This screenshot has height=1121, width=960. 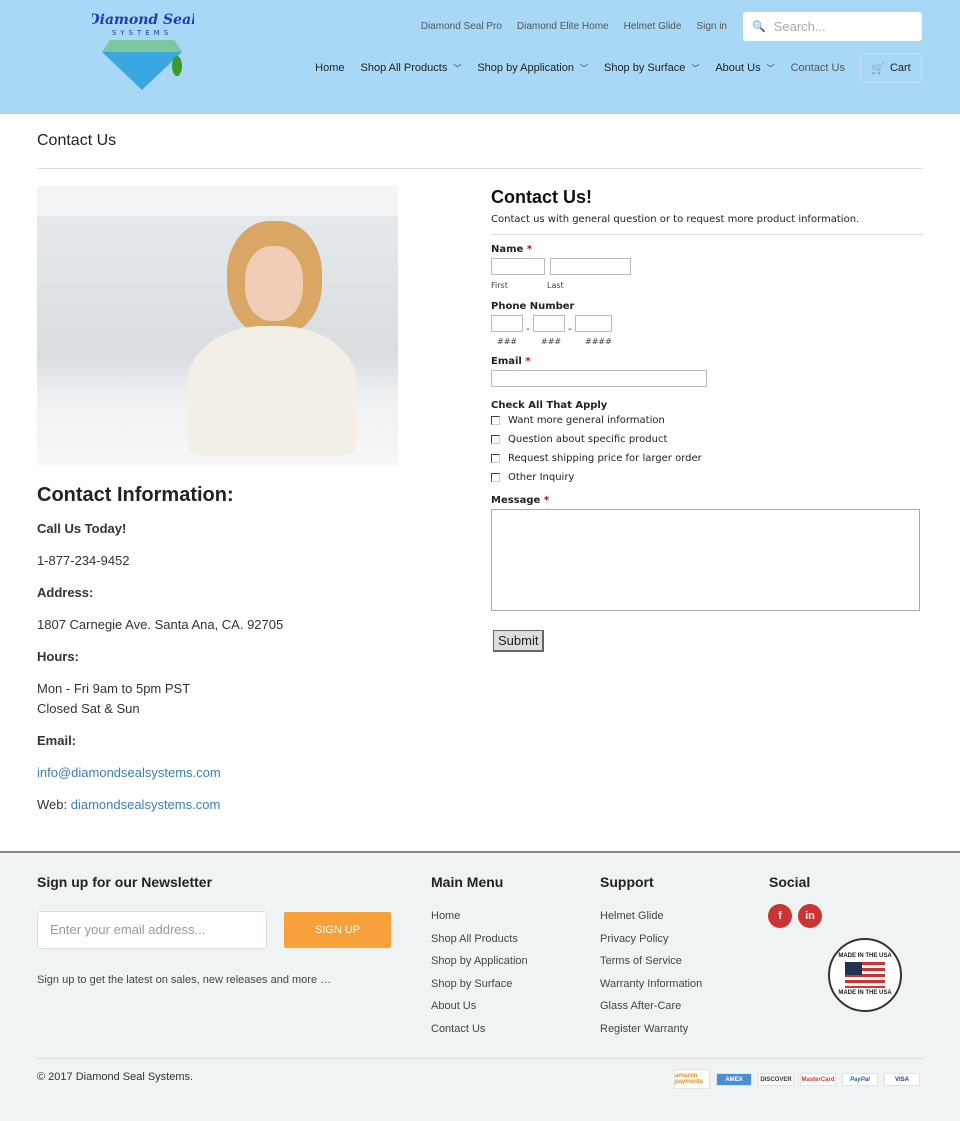 I want to click on footer-link-about-us: About Us, so click(x=479, y=1006).